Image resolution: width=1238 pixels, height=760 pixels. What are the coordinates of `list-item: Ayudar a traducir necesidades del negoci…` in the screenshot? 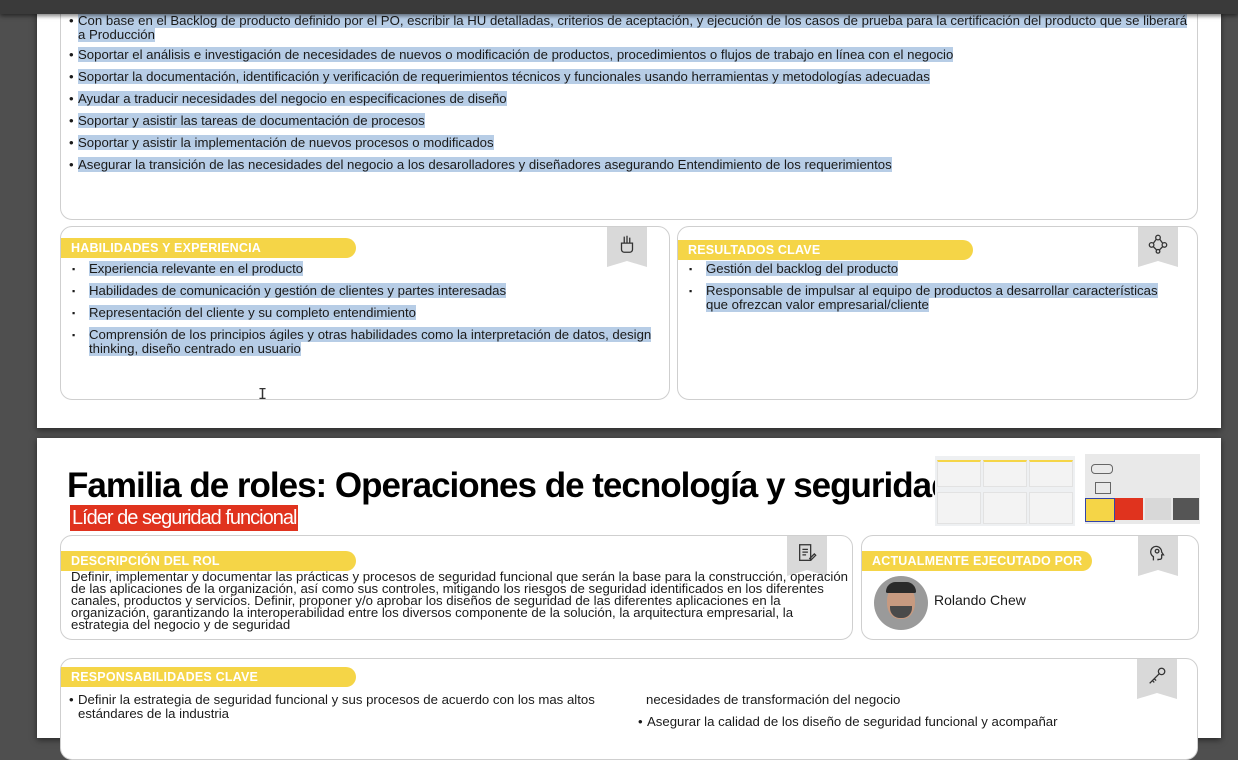 It's located at (630, 98).